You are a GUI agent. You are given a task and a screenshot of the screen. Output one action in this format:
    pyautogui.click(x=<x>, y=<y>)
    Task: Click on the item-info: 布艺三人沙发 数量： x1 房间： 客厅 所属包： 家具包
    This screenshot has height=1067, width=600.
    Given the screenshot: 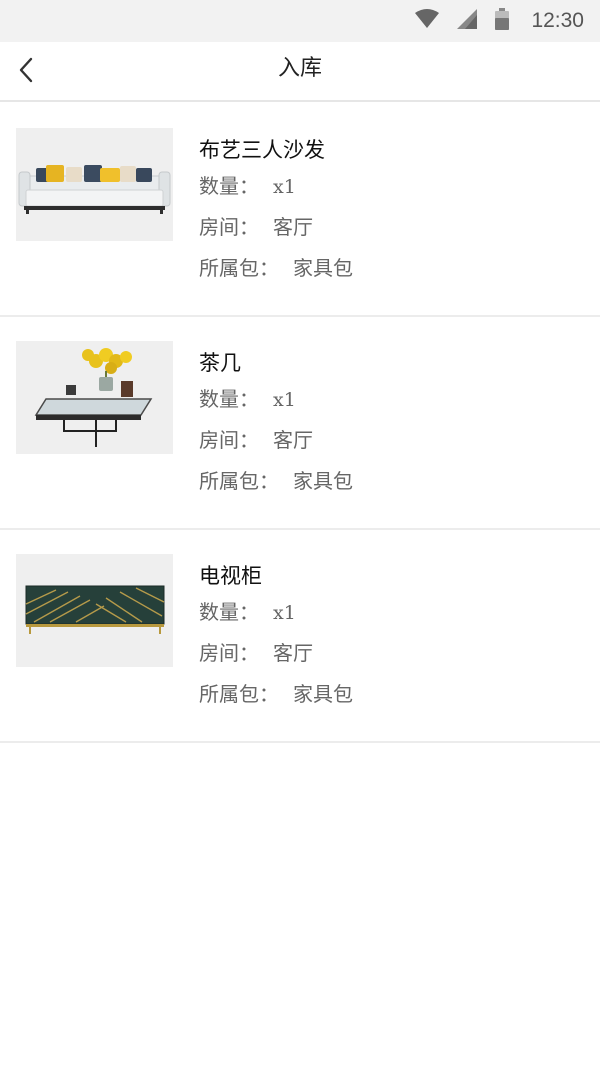 What is the action you would take?
    pyautogui.click(x=276, y=211)
    